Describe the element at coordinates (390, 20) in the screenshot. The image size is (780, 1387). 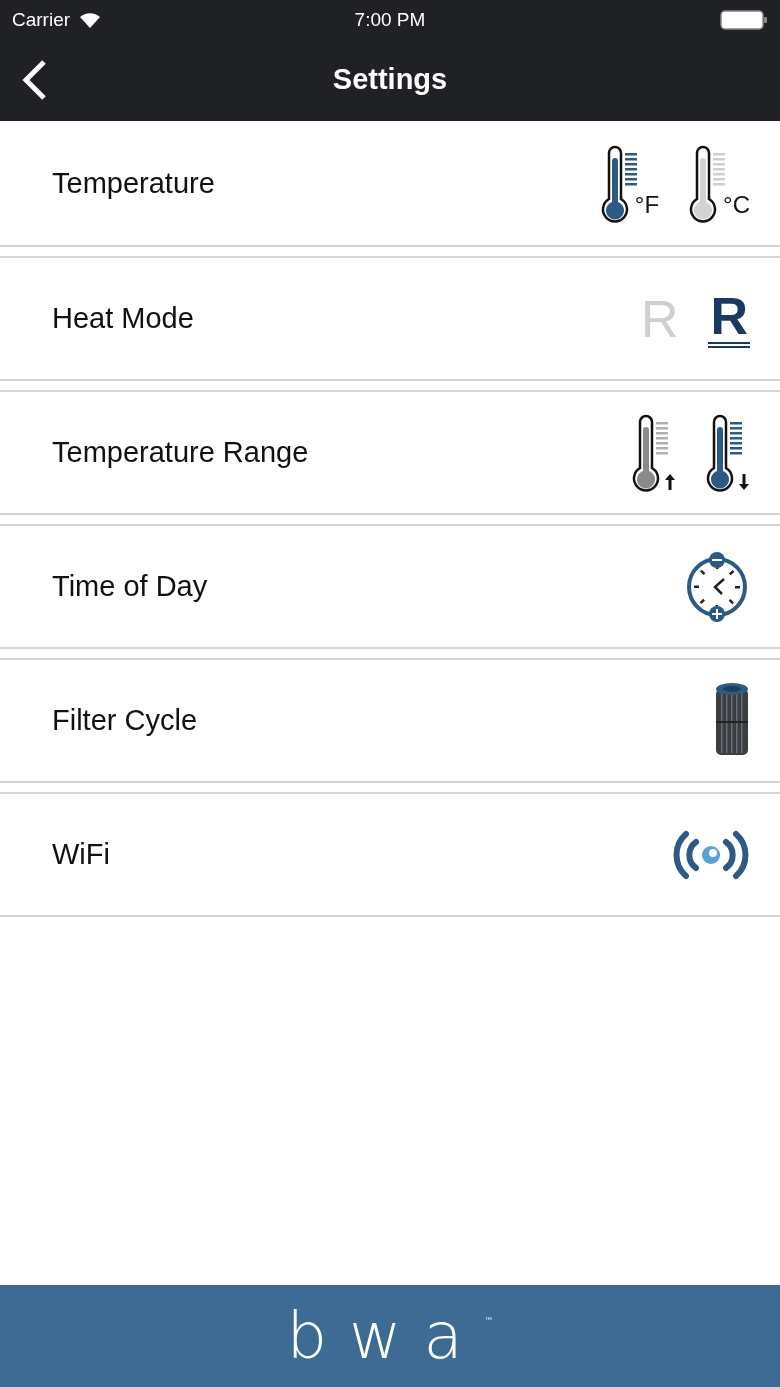
I see `clock-time: 7:00 PM` at that location.